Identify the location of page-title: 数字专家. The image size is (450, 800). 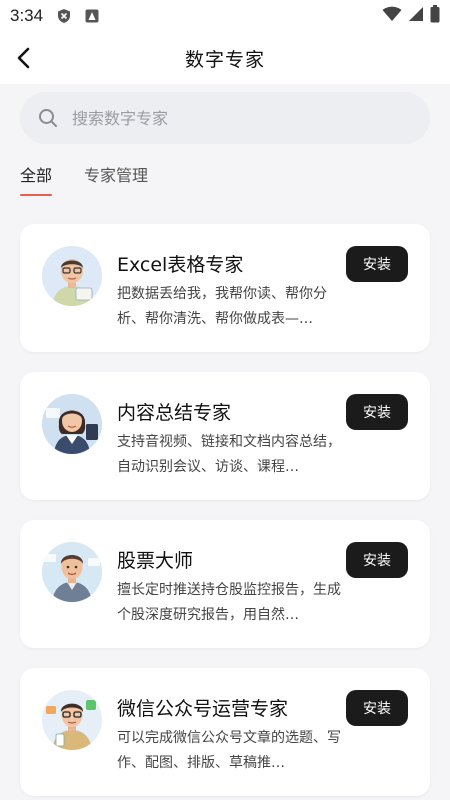
(224, 59).